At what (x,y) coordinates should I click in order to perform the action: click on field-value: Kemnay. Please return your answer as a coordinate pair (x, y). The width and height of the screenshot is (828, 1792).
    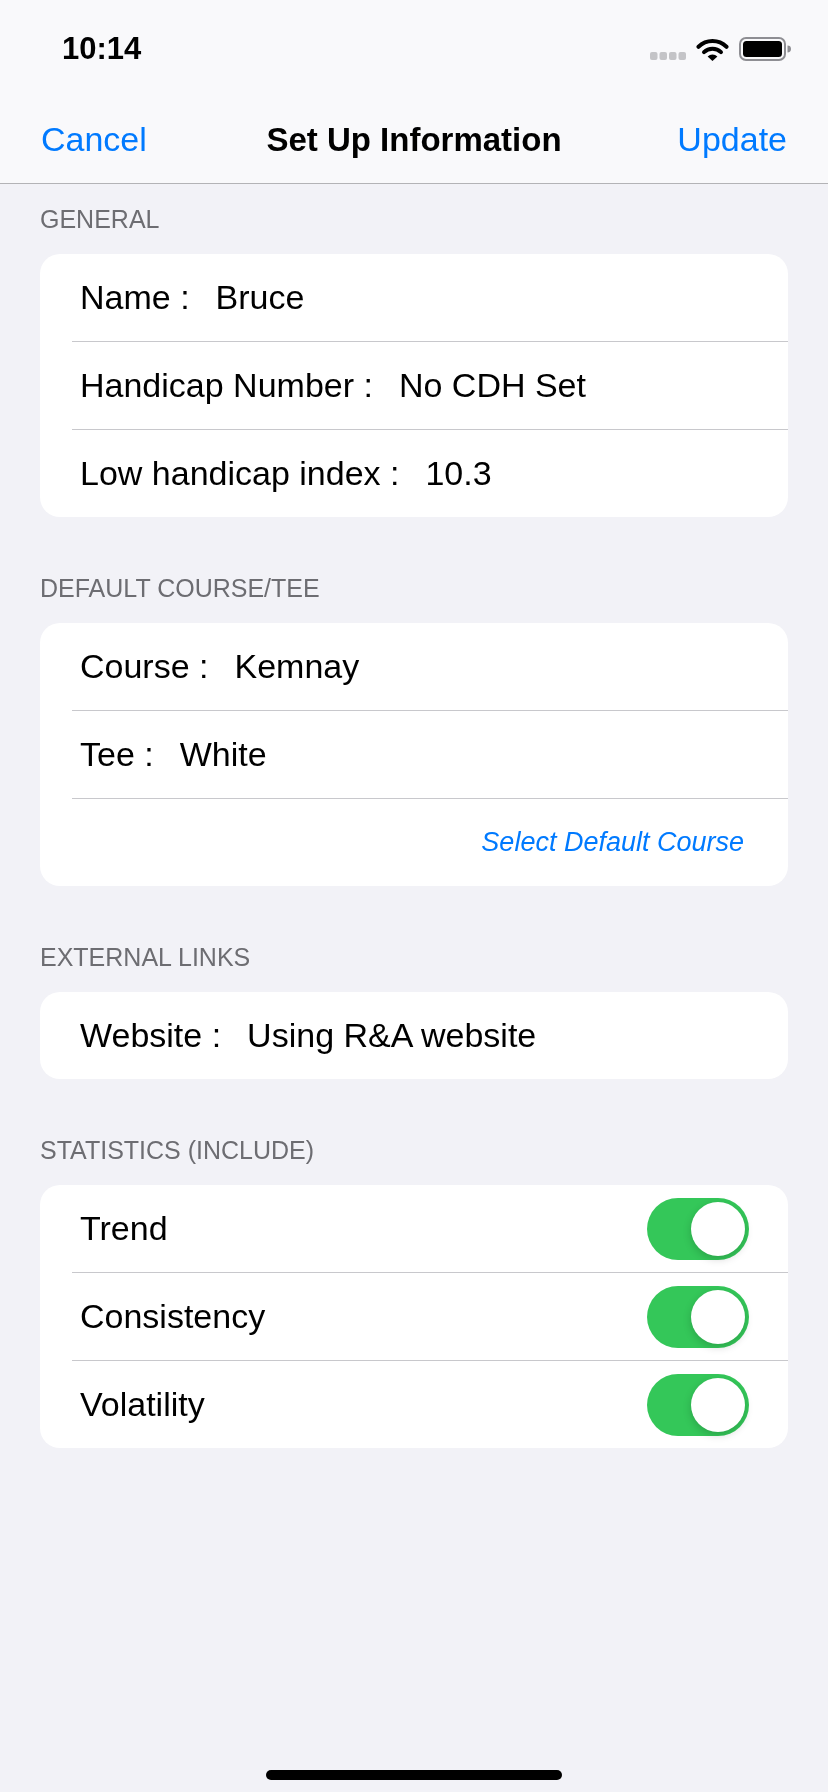
    Looking at the image, I should click on (297, 666).